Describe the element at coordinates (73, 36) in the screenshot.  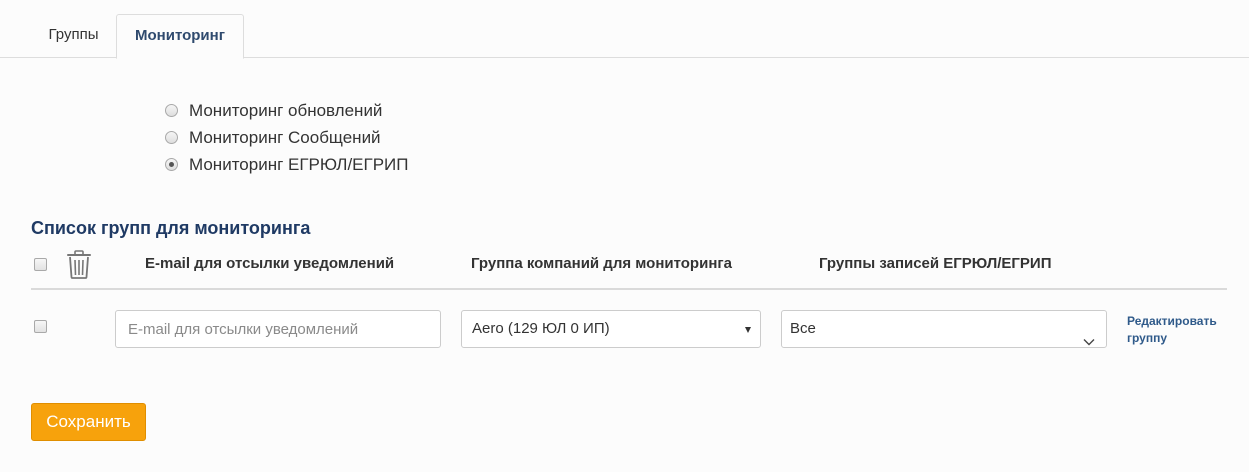
I see `tab-groups: Группы` at that location.